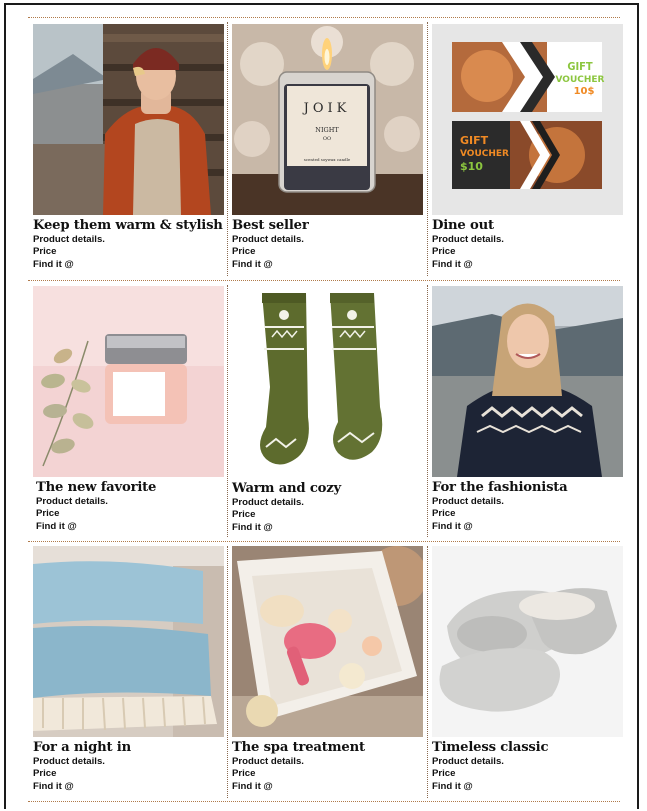 This screenshot has width=647, height=811. Describe the element at coordinates (270, 225) in the screenshot. I see `product-title: Best seller` at that location.